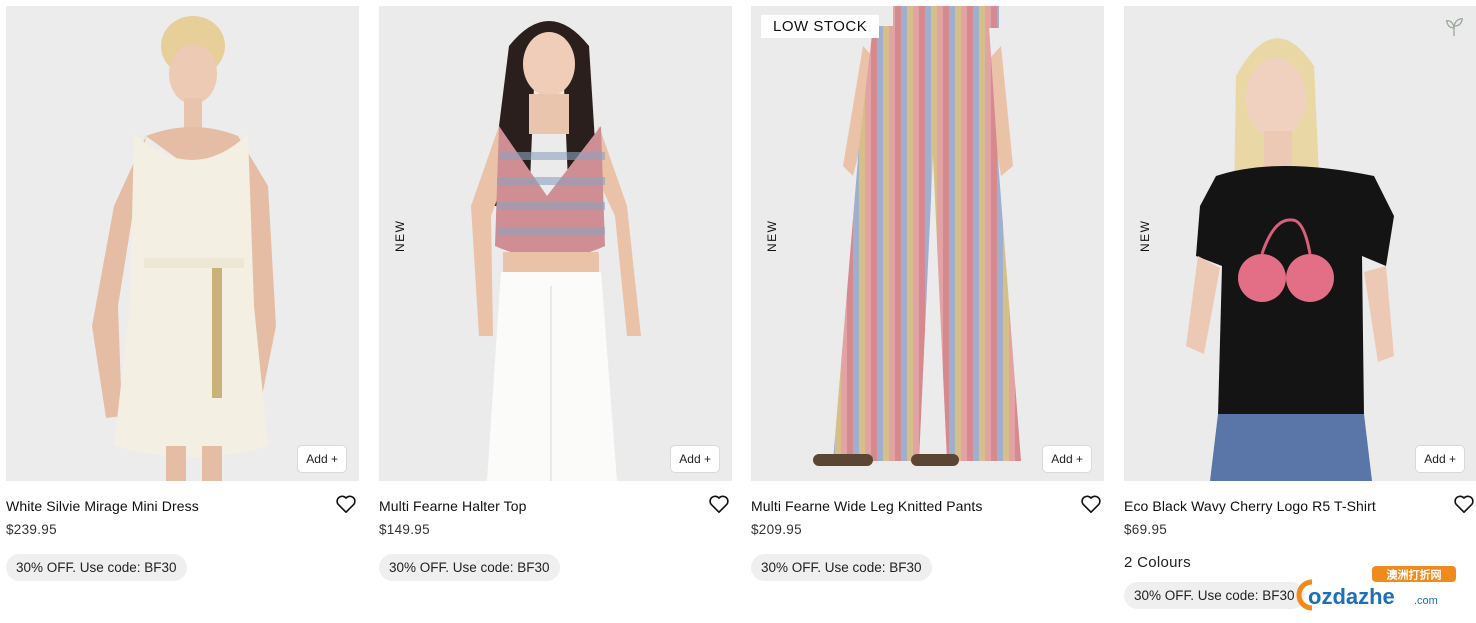 Image resolution: width=1476 pixels, height=623 pixels. I want to click on watermark-top-text: 澳洲打折网, so click(1414, 575).